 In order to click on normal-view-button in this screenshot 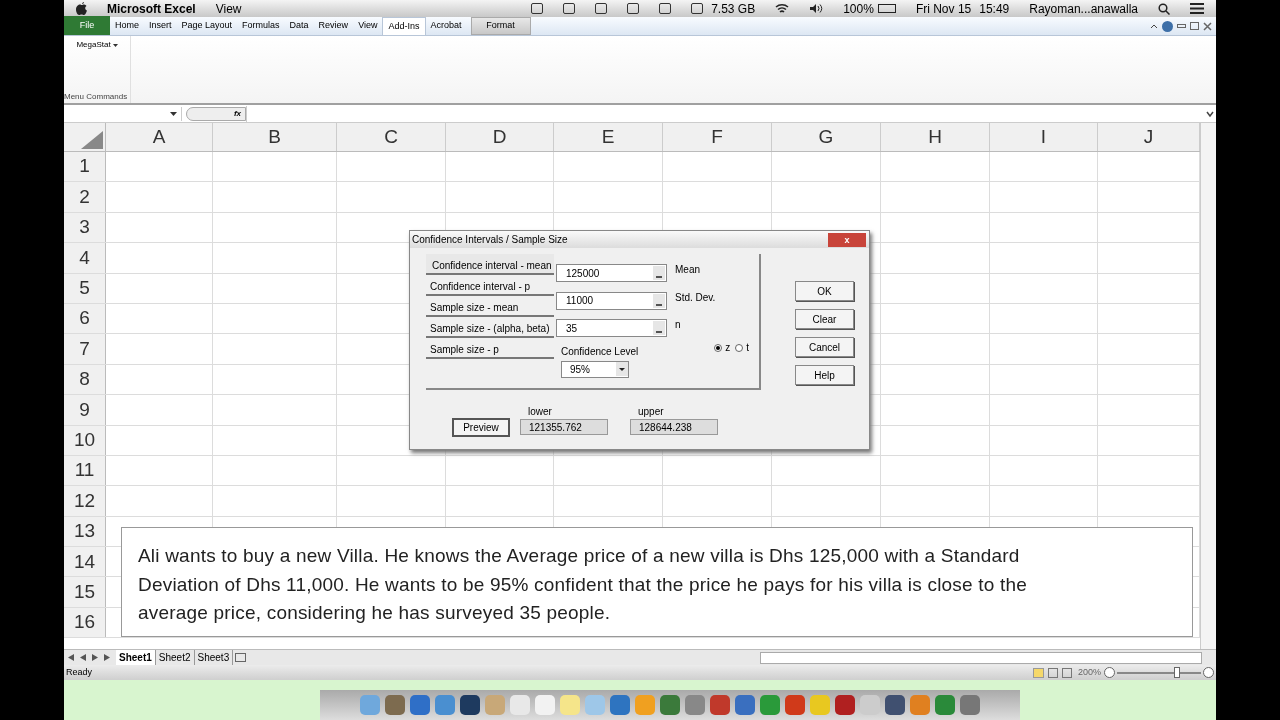, I will do `click(1038, 672)`.